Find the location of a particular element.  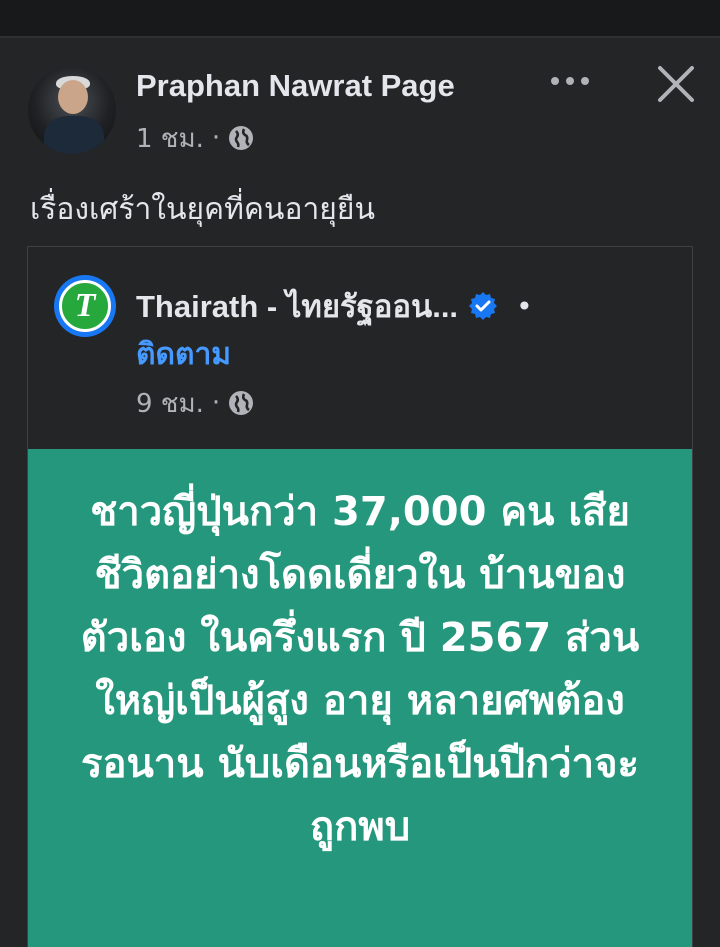

follow-button: ติดตาม is located at coordinates (183, 354).